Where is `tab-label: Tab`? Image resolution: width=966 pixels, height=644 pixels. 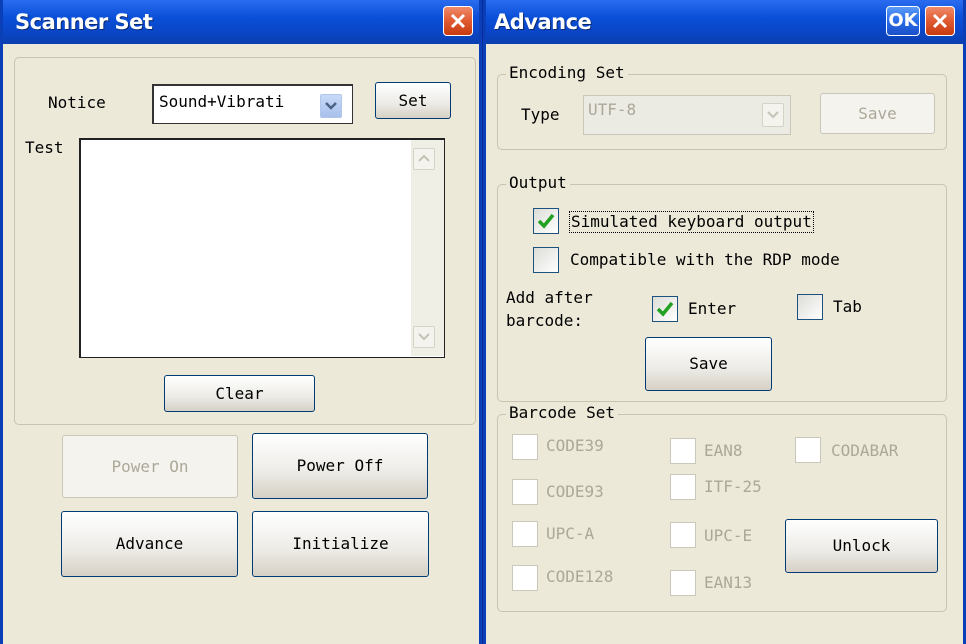
tab-label: Tab is located at coordinates (847, 307).